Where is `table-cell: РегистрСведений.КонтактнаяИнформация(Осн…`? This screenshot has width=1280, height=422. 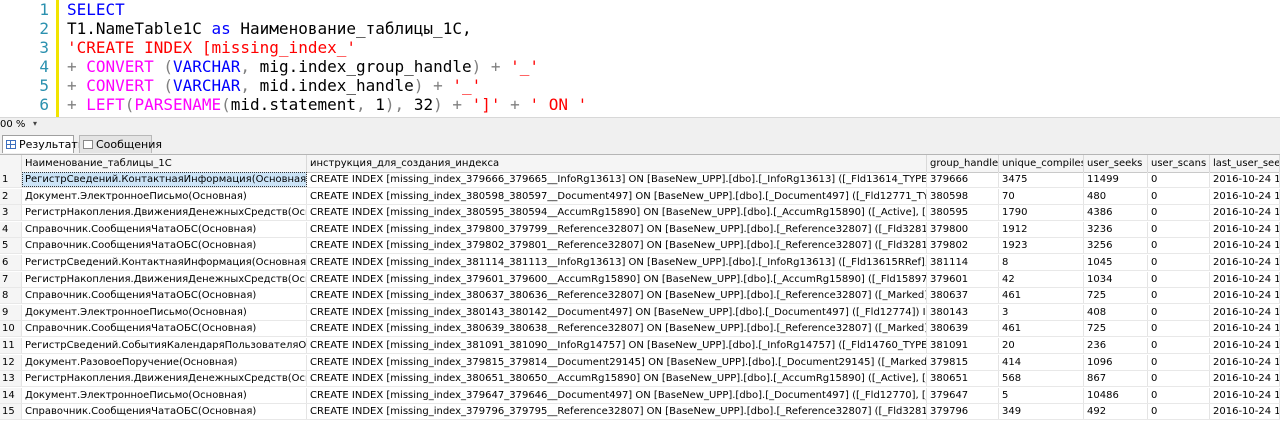
table-cell: РегистрСведений.КонтактнаяИнформация(Осн… is located at coordinates (164, 262).